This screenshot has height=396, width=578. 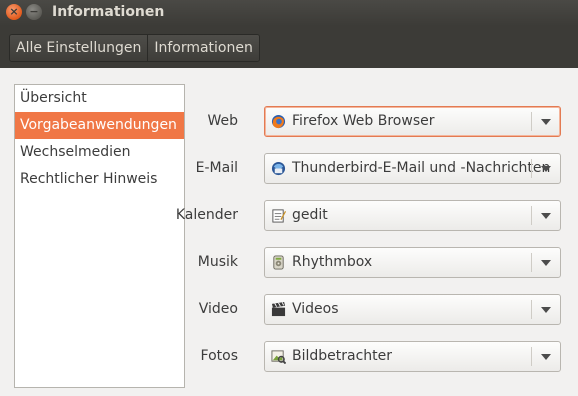 I want to click on photos-app-value: Bildbetrachter, so click(x=342, y=356).